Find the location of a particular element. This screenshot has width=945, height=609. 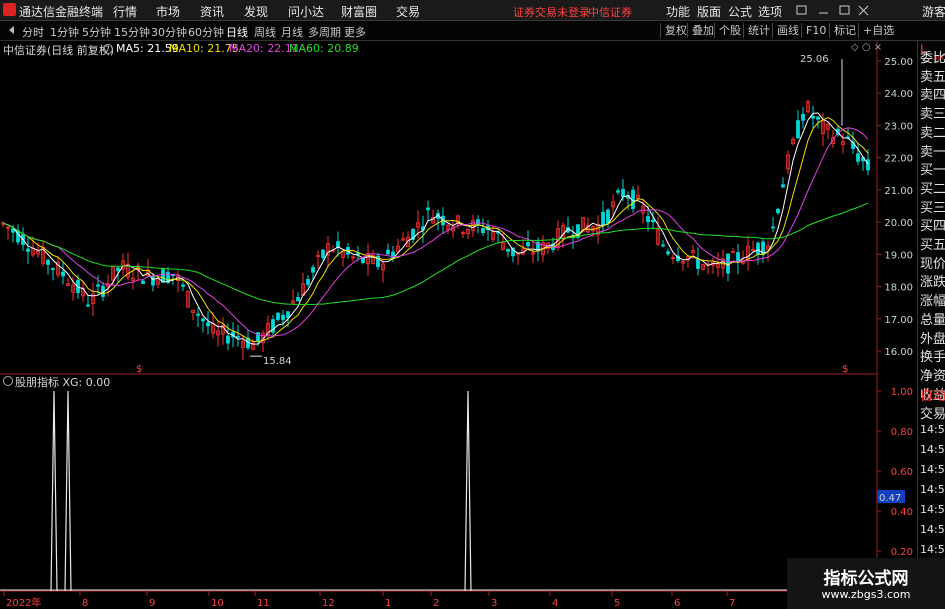

ma-settings-icon is located at coordinates (108, 49).